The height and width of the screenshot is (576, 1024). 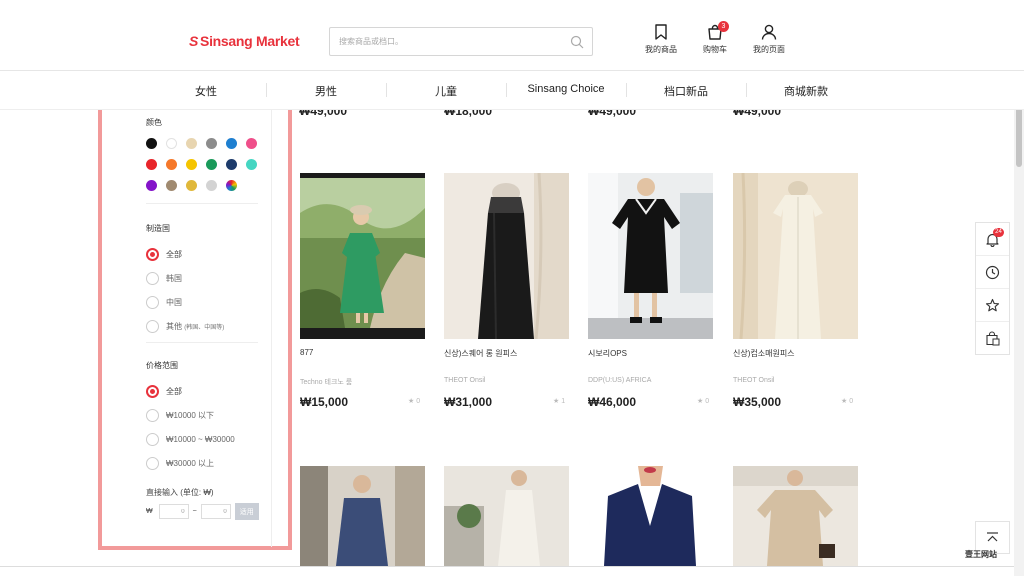 I want to click on price-option-label: ₩30000 以上, so click(x=190, y=463).